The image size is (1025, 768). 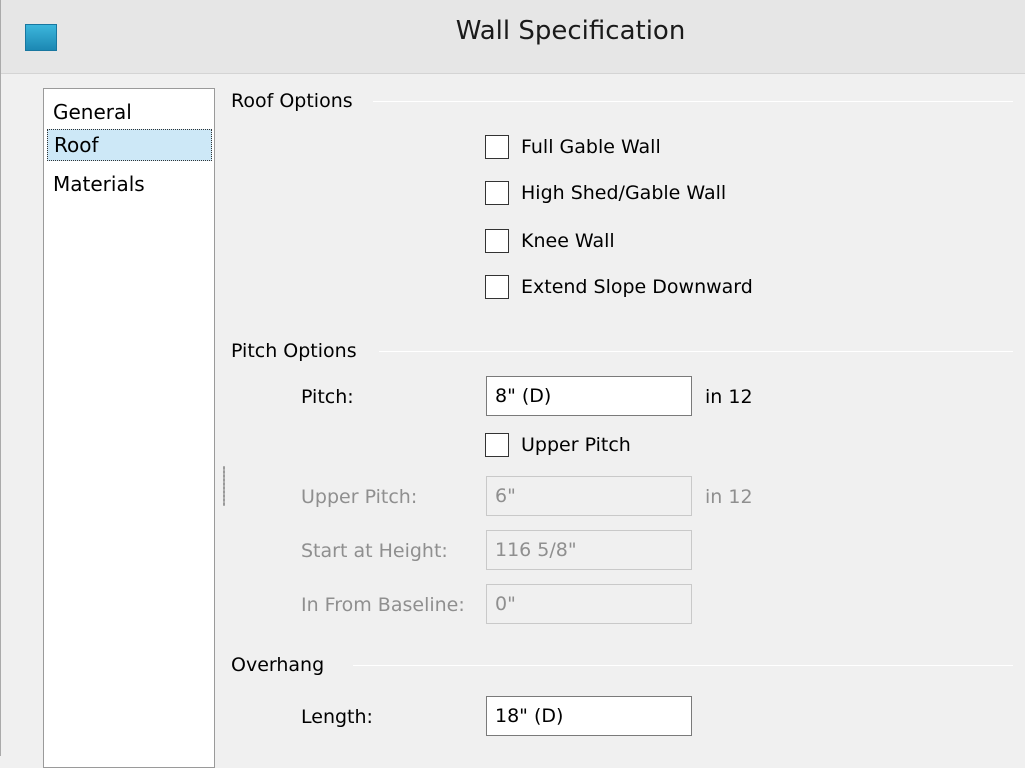 I want to click on upper-pitch-checkbox, so click(x=497, y=445).